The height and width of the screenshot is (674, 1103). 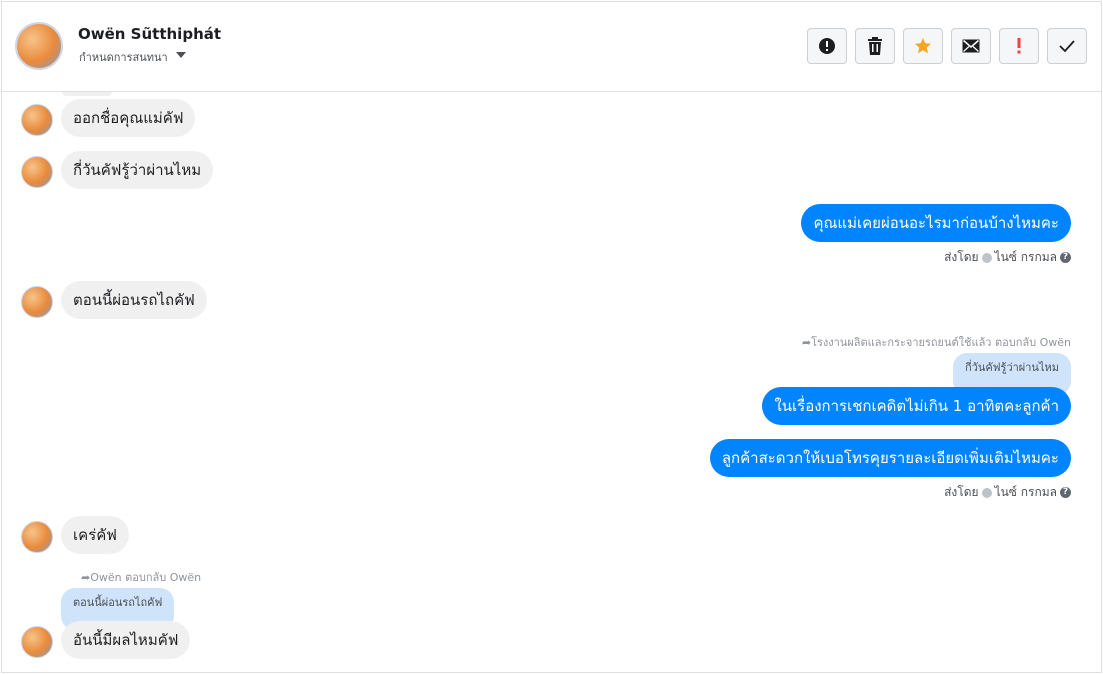 What do you see at coordinates (137, 170) in the screenshot?
I see `incoming-message: กี่วันคัฟรู้ว่าผ่านไหม` at bounding box center [137, 170].